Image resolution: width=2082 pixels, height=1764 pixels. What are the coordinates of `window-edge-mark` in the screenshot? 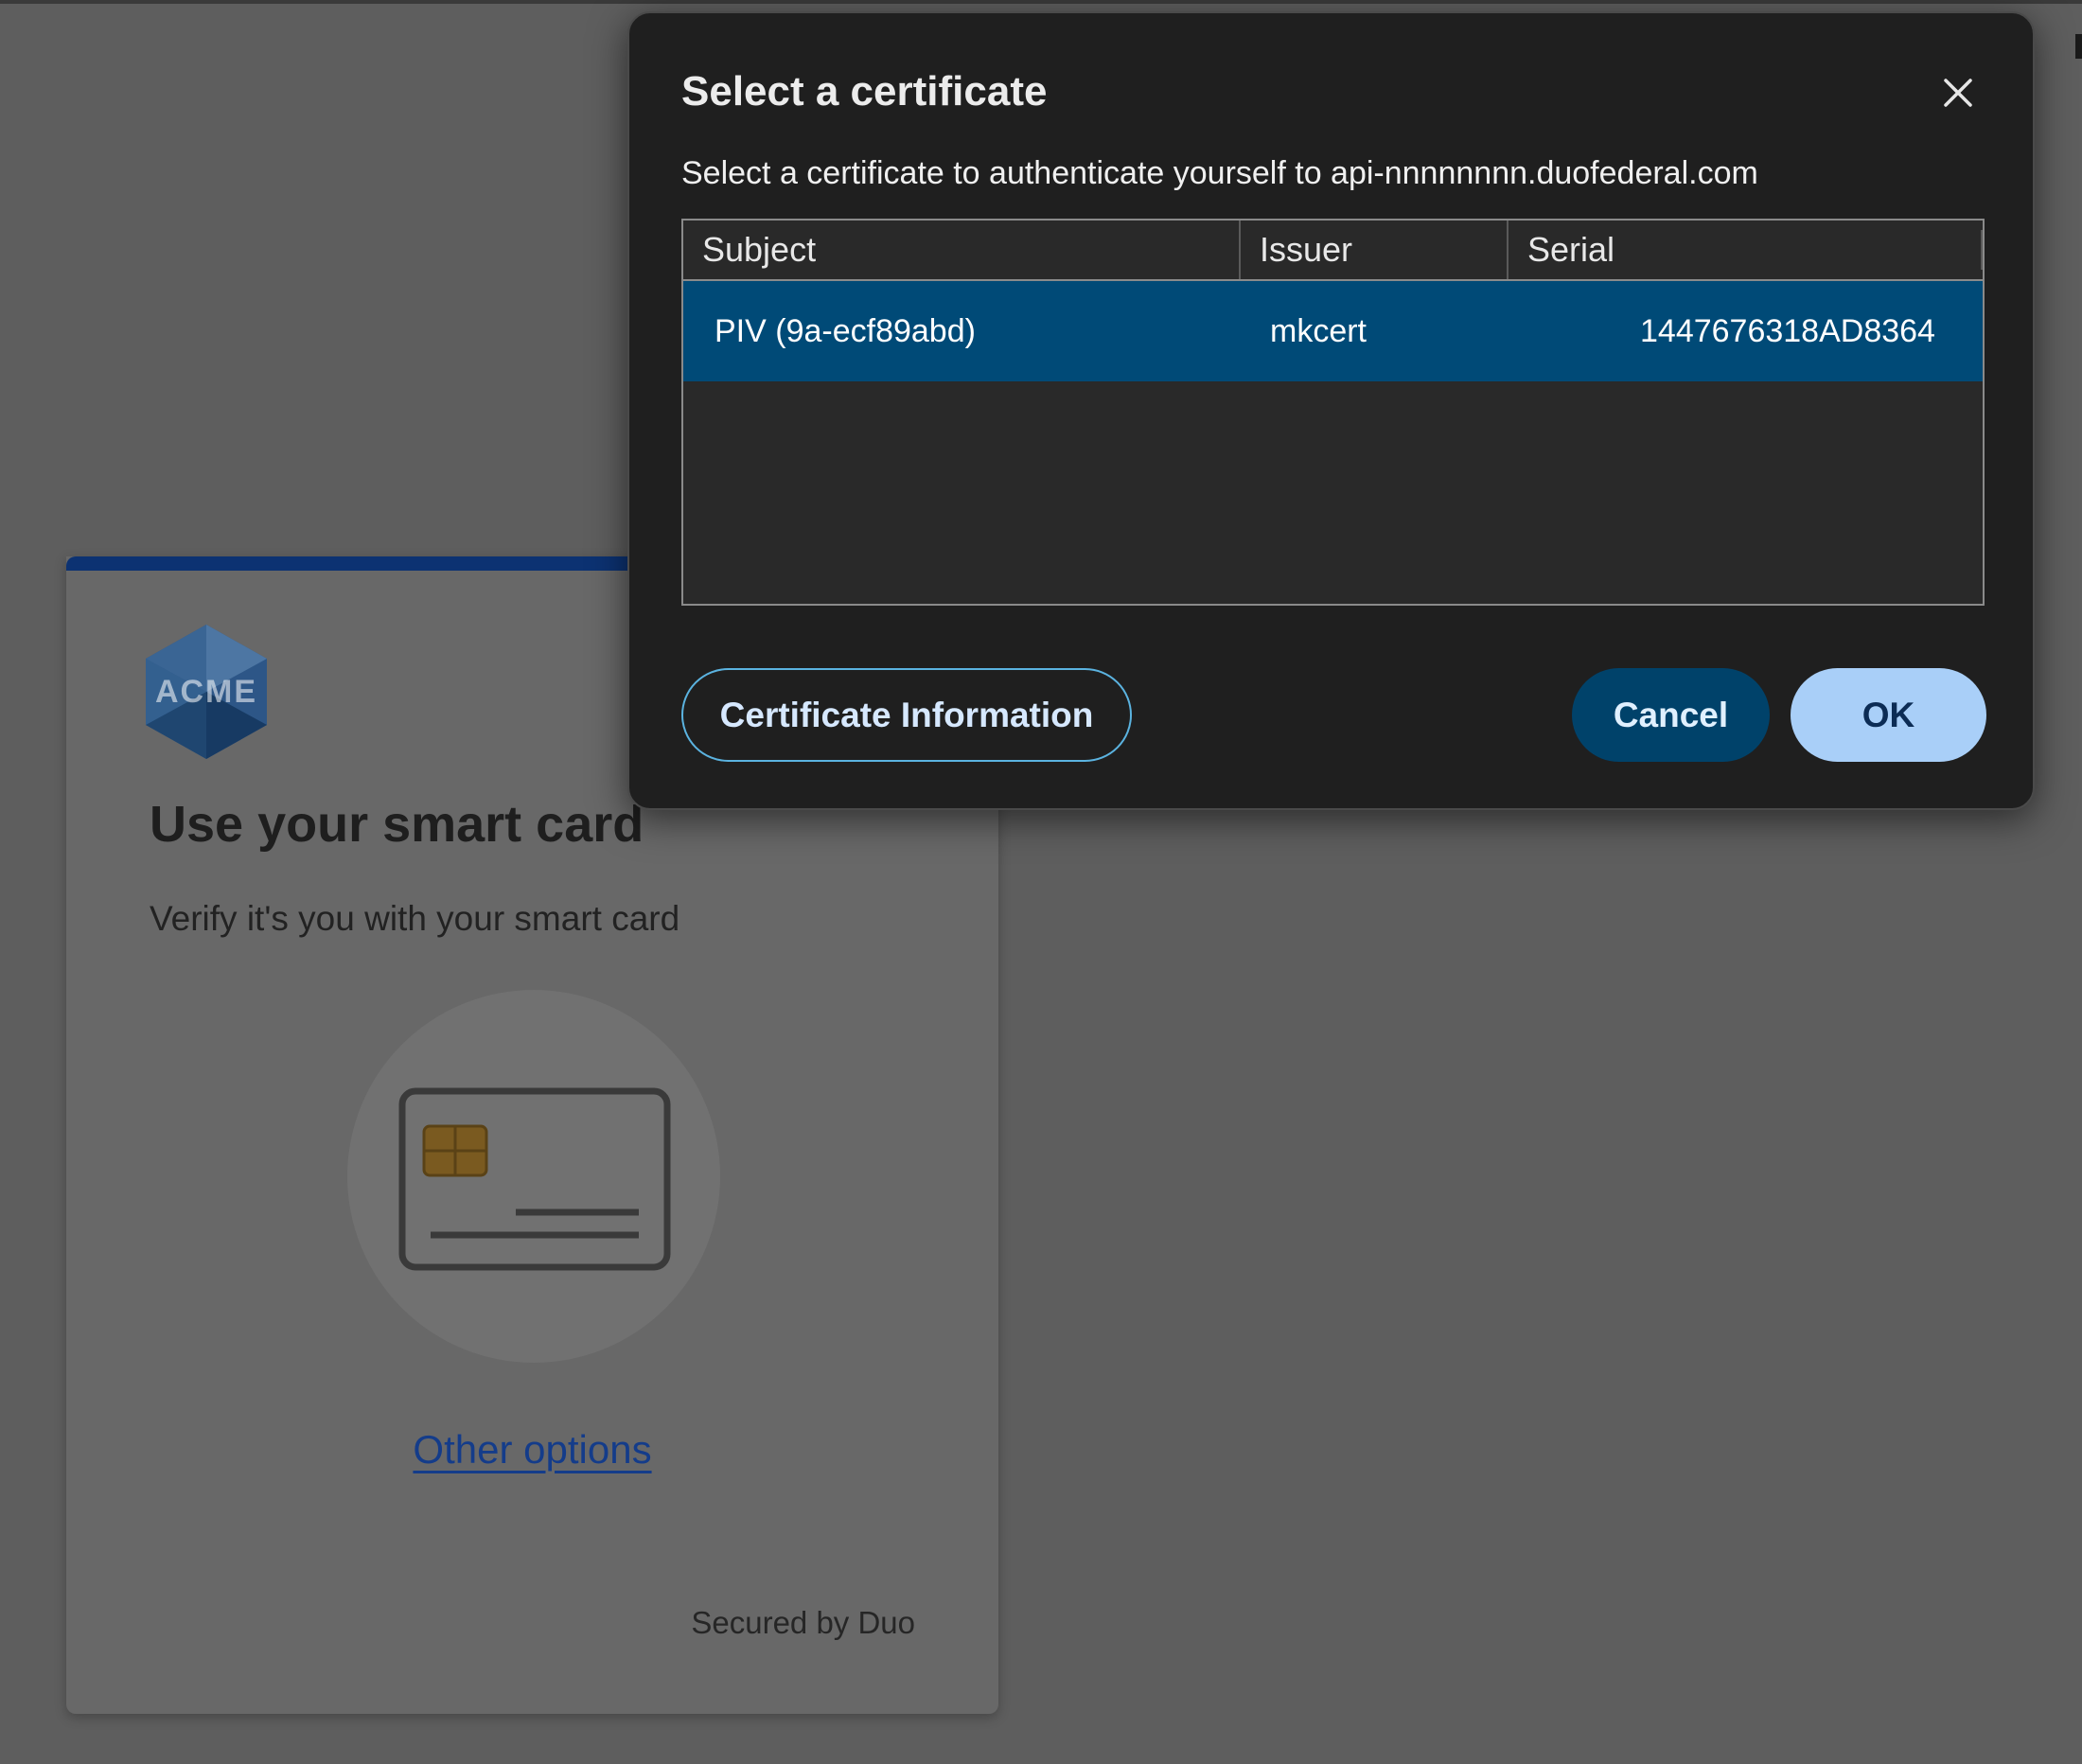 It's located at (2078, 46).